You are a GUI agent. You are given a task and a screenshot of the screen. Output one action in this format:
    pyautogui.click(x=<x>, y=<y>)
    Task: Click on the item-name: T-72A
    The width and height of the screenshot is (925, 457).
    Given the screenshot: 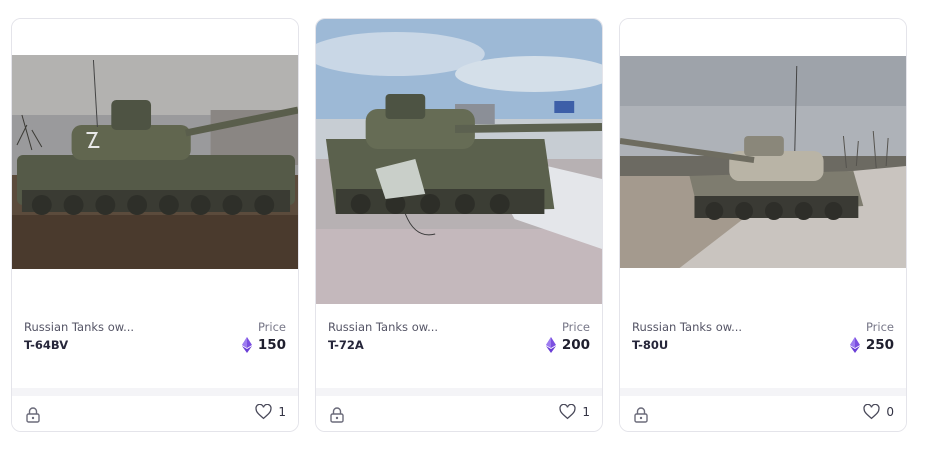 What is the action you would take?
    pyautogui.click(x=346, y=345)
    